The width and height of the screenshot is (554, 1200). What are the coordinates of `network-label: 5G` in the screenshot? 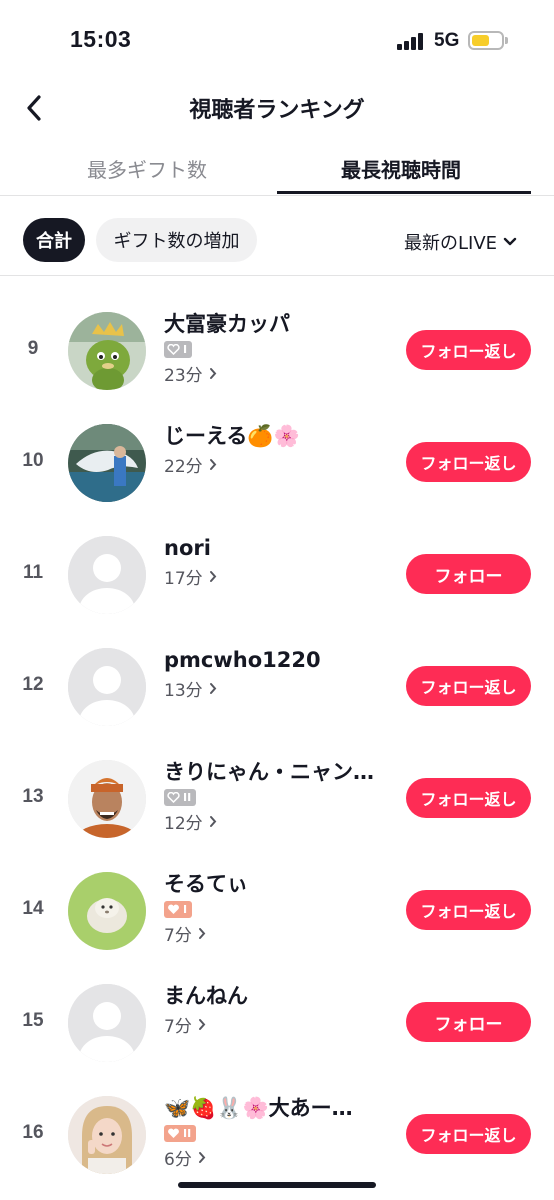 It's located at (447, 40).